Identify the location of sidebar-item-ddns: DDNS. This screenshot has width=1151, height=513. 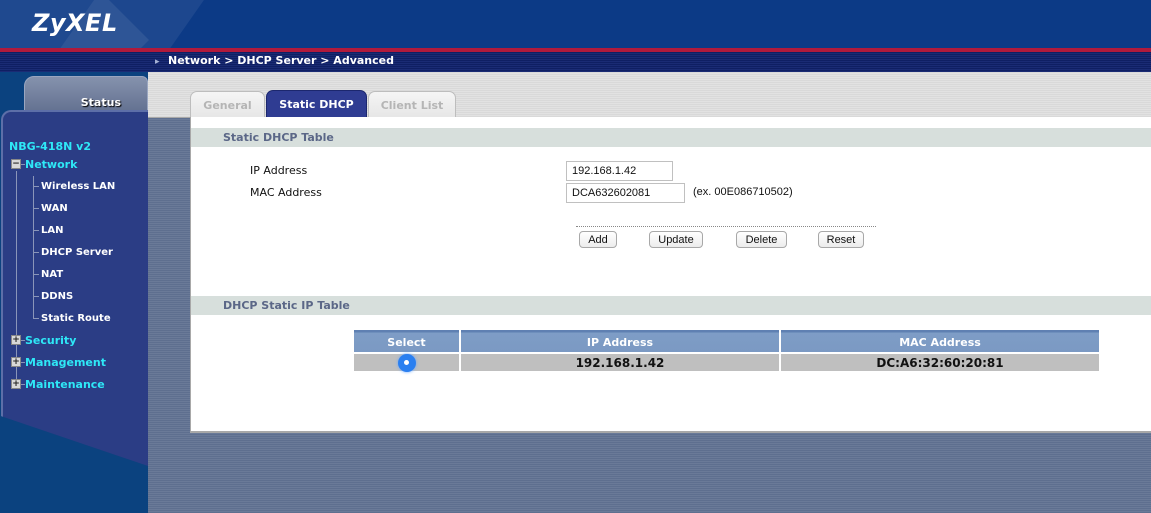
(53, 296).